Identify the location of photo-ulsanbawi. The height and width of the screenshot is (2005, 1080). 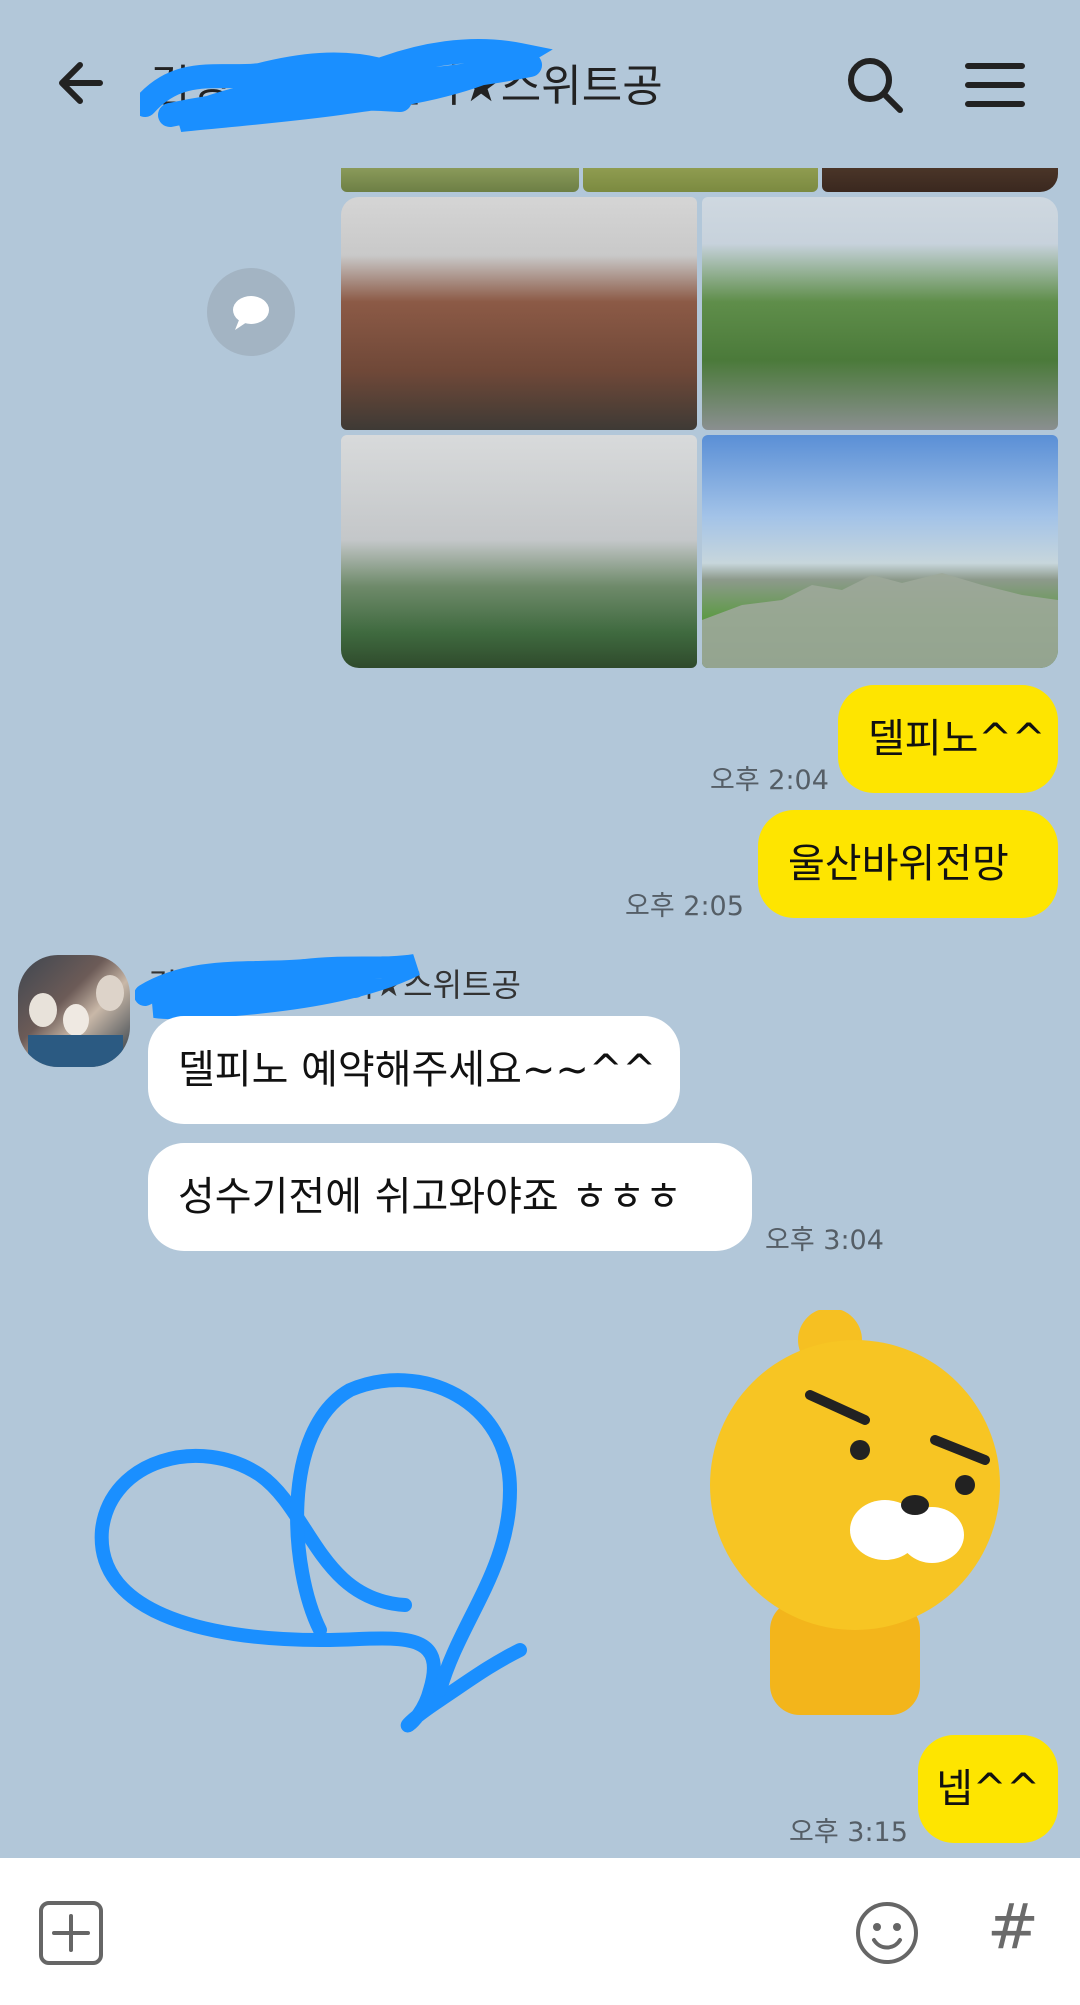
(880, 551).